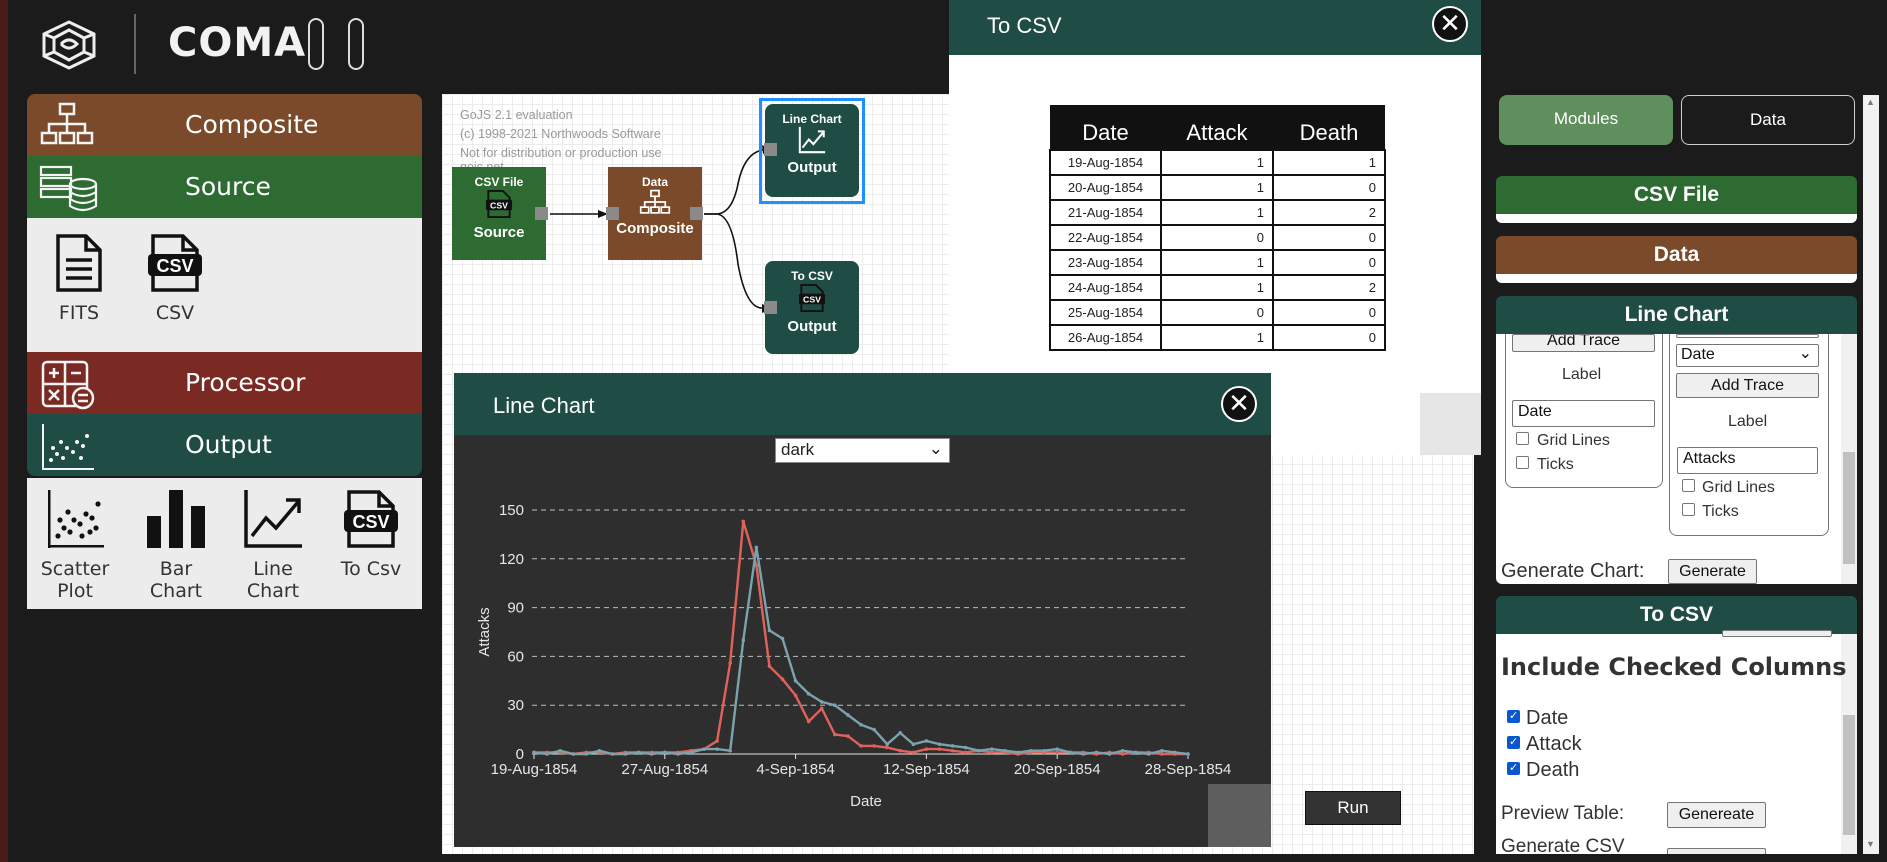 Image resolution: width=1887 pixels, height=862 pixels. Describe the element at coordinates (1676, 218) in the screenshot. I see `module-csv-file-body` at that location.